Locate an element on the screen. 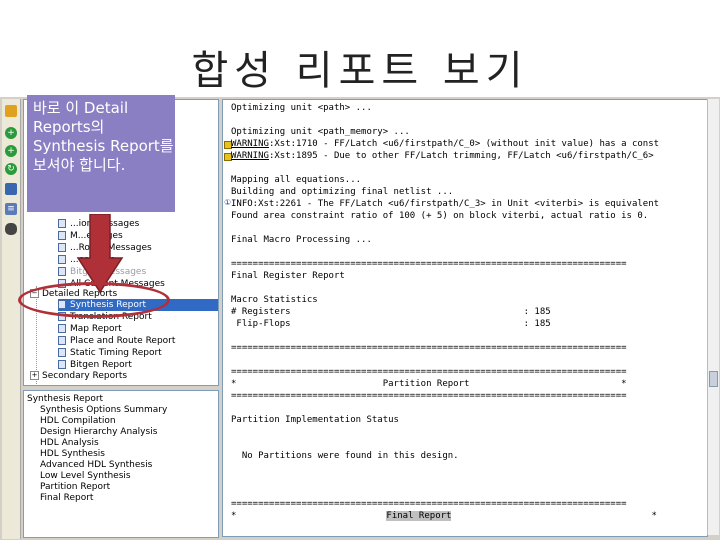  slide-title: 합성 리포트 보기 is located at coordinates (360, 71).